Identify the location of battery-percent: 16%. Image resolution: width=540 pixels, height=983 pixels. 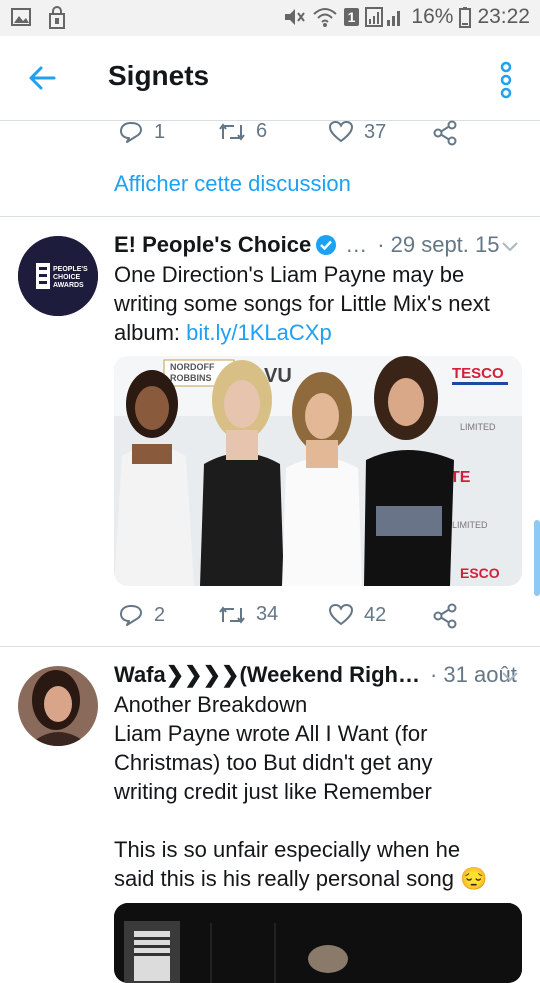
(432, 16).